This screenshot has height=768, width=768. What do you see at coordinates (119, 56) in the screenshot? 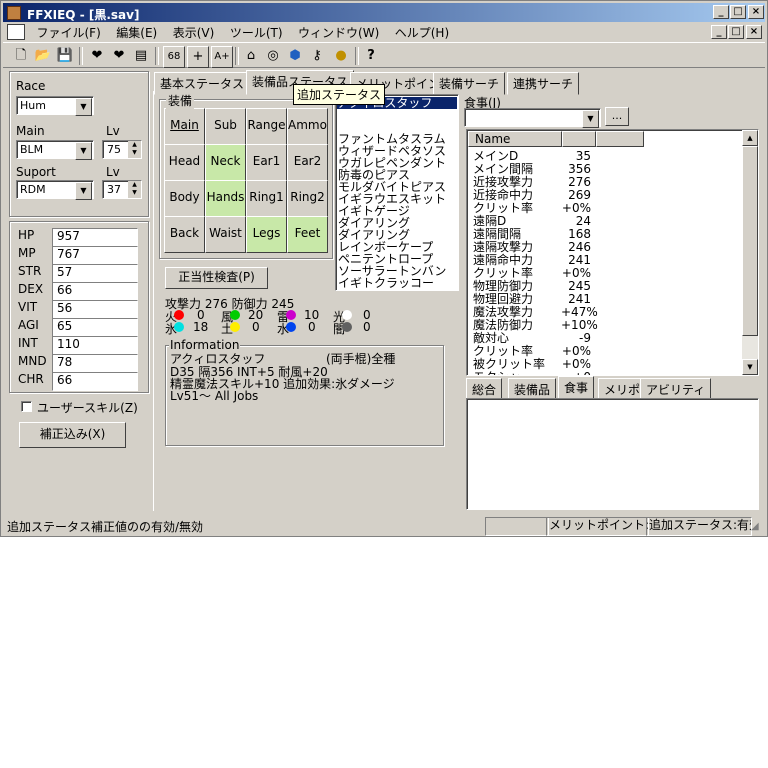
I see `equip-set2-icon: ❤` at bounding box center [119, 56].